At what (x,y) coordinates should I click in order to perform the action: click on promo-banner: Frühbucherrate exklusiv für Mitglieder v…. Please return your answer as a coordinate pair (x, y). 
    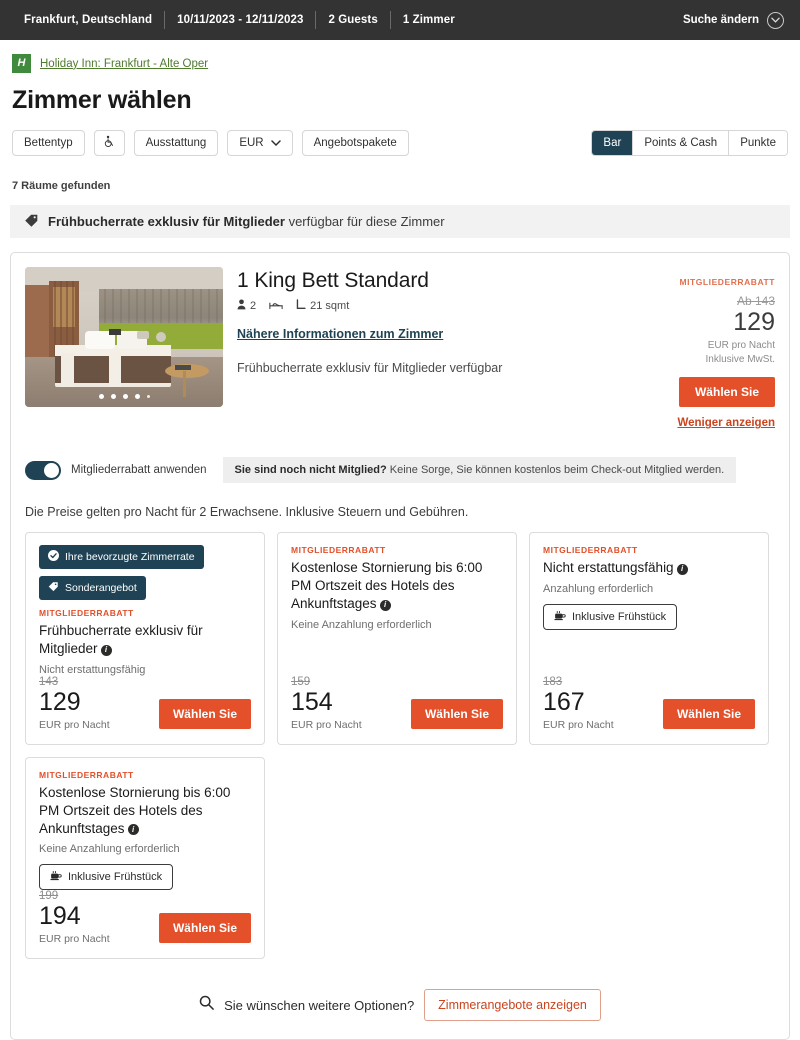
    Looking at the image, I should click on (400, 221).